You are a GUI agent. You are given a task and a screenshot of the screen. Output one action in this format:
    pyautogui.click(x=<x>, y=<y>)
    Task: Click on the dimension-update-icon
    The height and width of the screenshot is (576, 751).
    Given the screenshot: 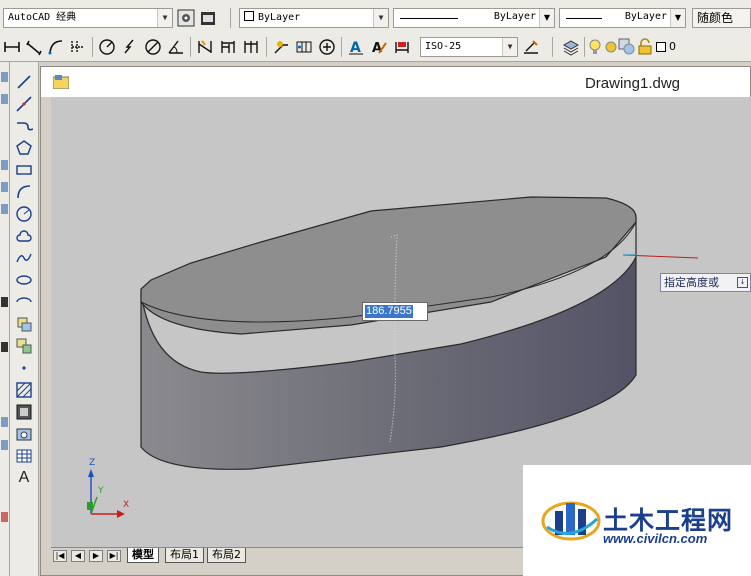 What is the action you would take?
    pyautogui.click(x=402, y=47)
    